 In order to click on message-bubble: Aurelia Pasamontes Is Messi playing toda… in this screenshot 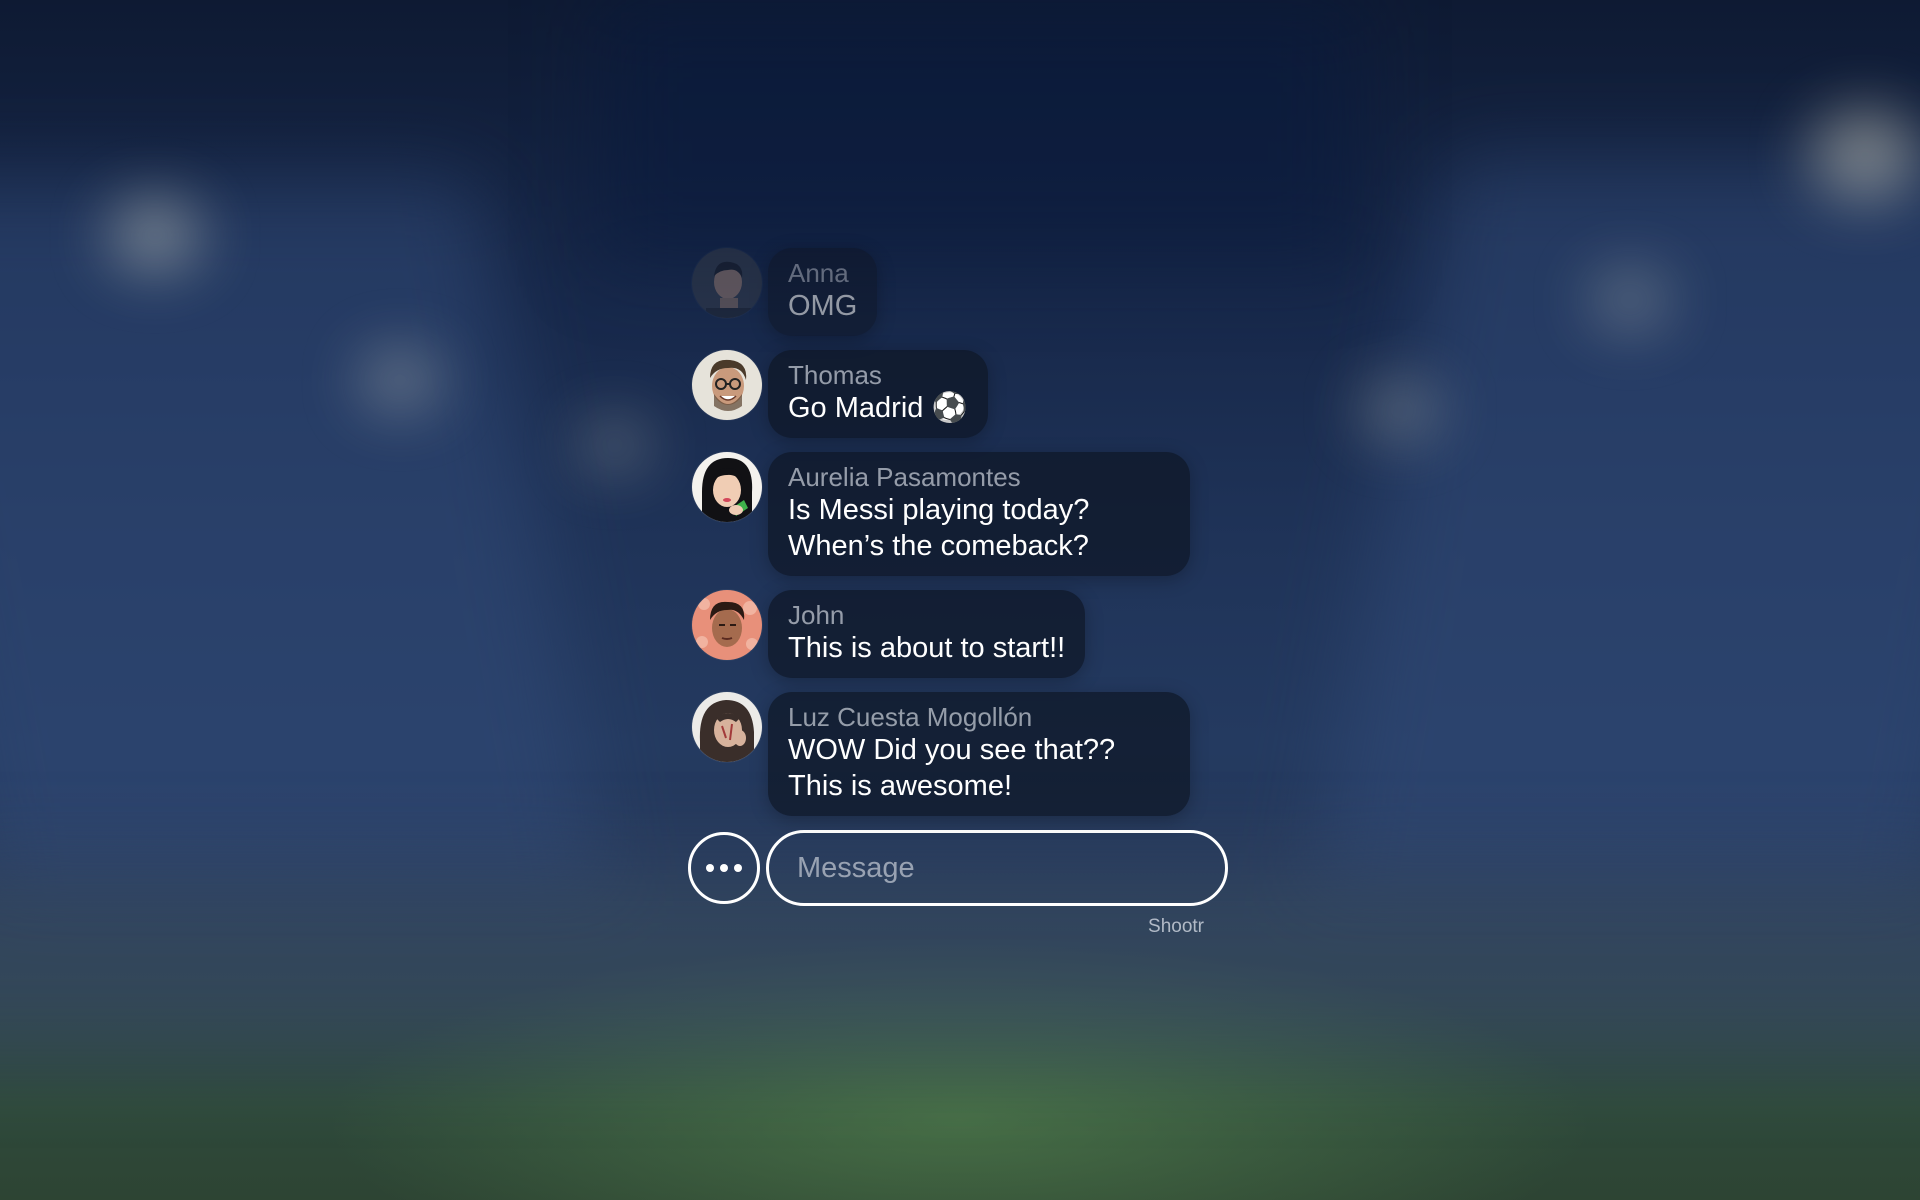, I will do `click(979, 514)`.